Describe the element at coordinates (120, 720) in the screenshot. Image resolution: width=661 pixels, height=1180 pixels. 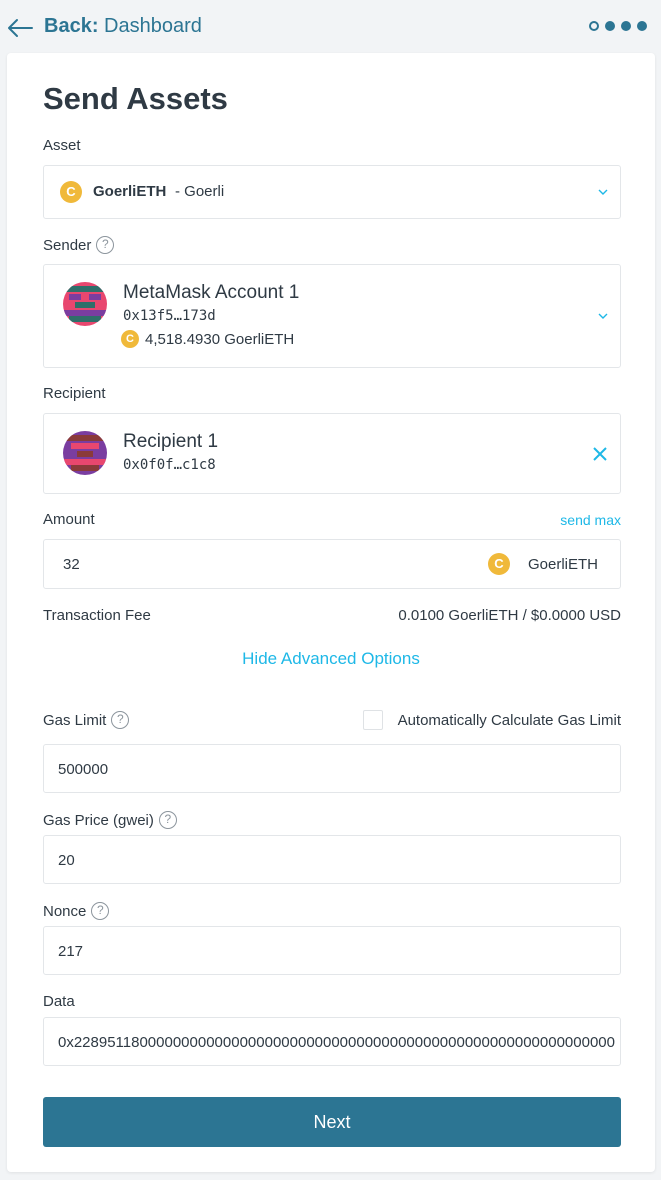
I see `gas-limit-help-icon: ?` at that location.